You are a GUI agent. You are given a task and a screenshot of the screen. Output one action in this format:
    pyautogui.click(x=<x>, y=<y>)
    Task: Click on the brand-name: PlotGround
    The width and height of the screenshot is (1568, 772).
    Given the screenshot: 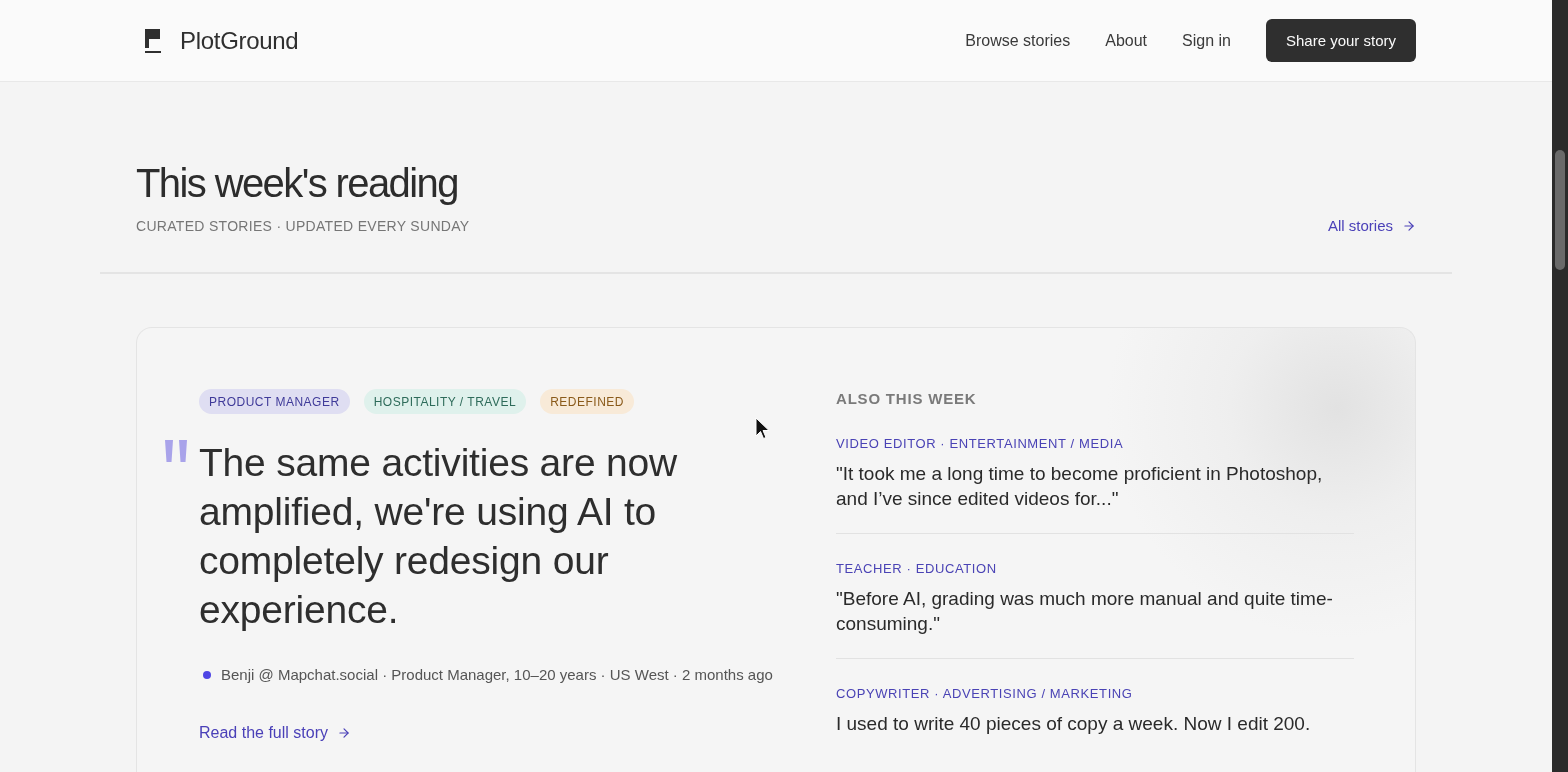 What is the action you would take?
    pyautogui.click(x=239, y=40)
    